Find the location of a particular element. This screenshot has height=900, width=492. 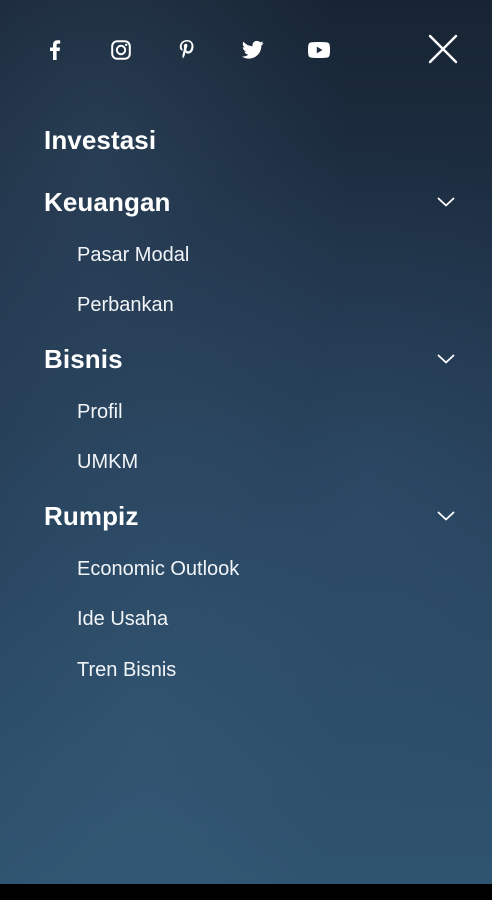

submenu-item: Ide Usaha is located at coordinates (246, 620).